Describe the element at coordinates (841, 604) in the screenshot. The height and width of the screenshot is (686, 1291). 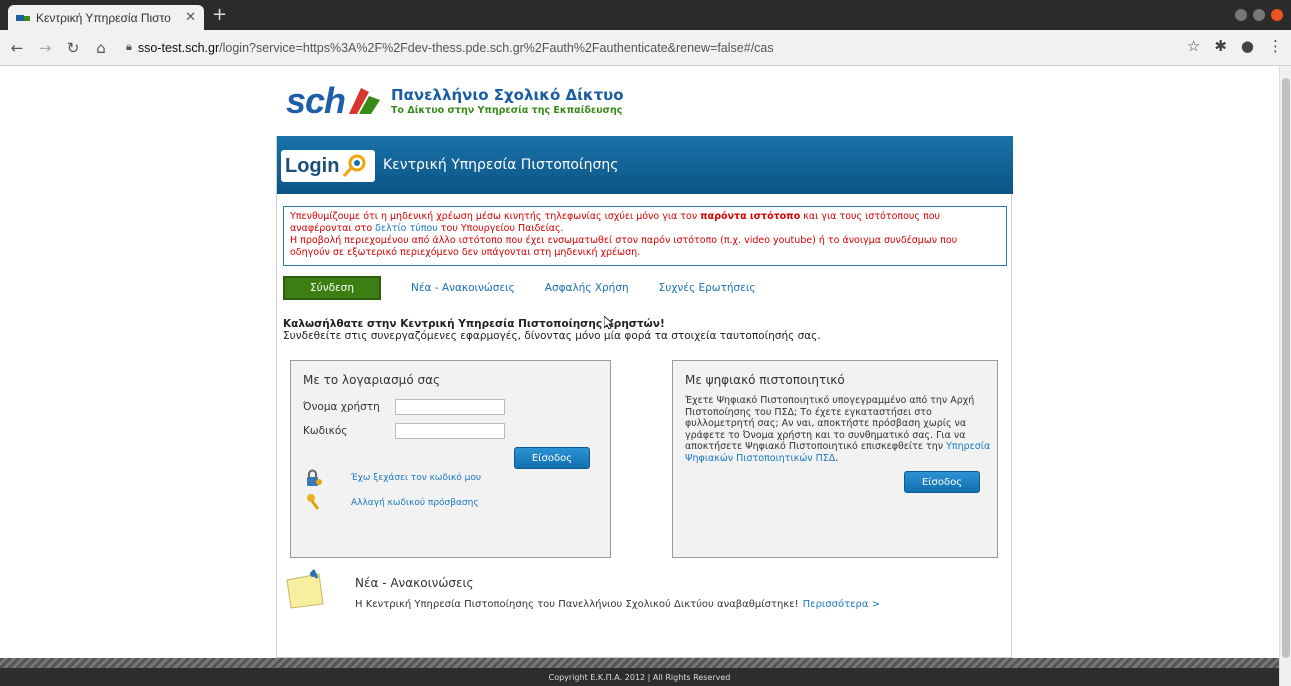
I see `news-more-link: Περισσότερα >` at that location.